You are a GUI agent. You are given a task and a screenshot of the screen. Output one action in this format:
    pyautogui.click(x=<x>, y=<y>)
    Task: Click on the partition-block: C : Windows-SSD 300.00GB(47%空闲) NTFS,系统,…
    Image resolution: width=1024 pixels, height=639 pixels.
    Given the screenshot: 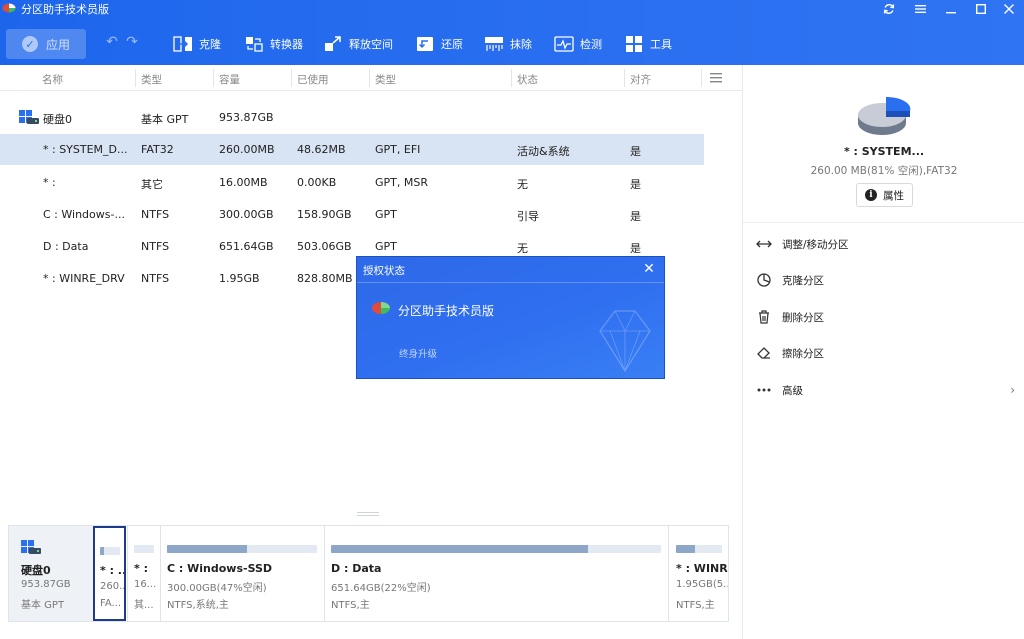 What is the action you would take?
    pyautogui.click(x=242, y=573)
    